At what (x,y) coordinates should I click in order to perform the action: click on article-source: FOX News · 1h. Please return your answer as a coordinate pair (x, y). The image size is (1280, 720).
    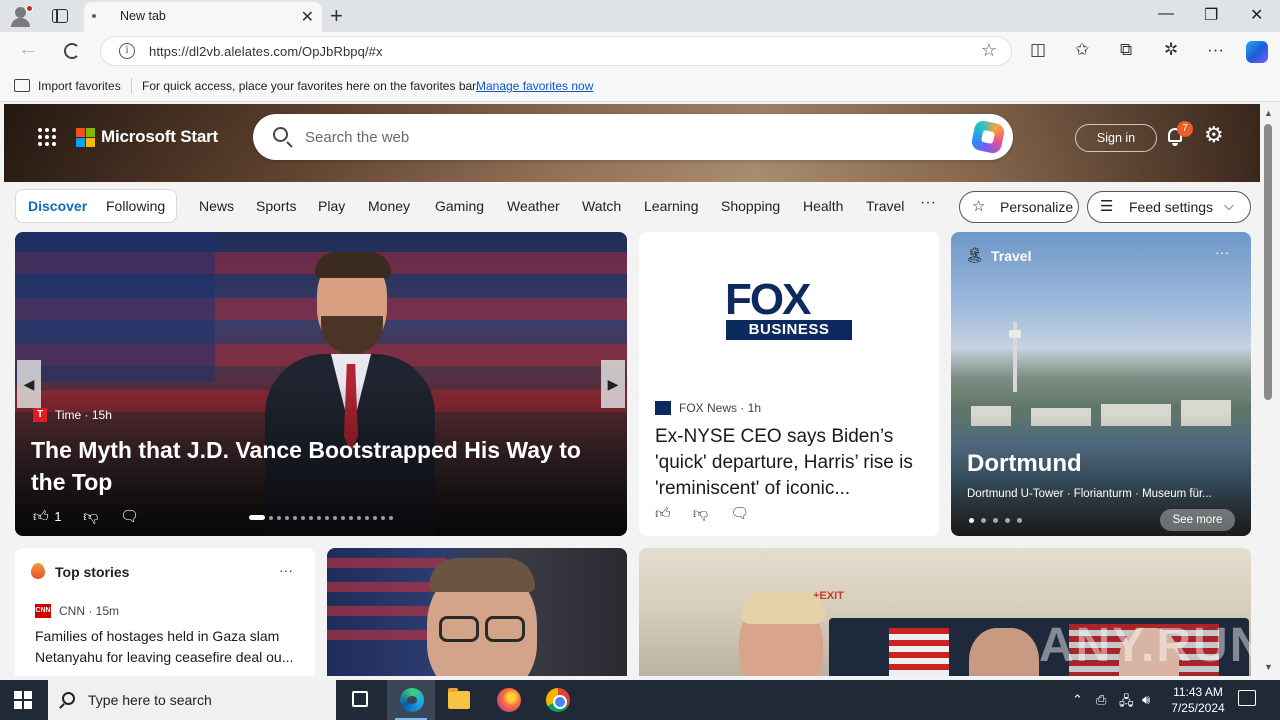
    Looking at the image, I should click on (720, 408).